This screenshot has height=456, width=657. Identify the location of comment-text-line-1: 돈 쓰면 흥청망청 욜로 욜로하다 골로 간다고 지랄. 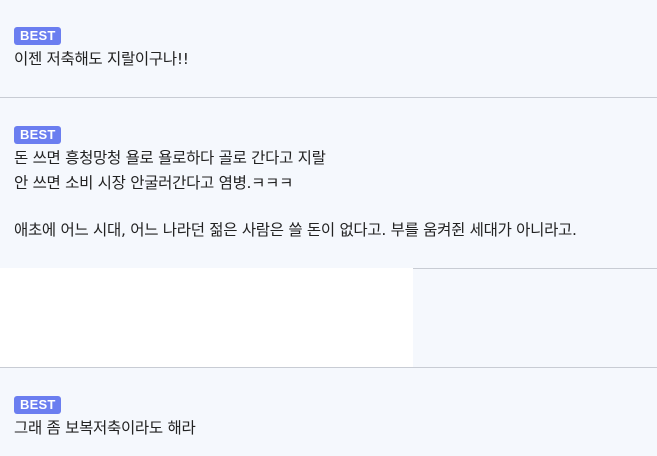
(170, 158).